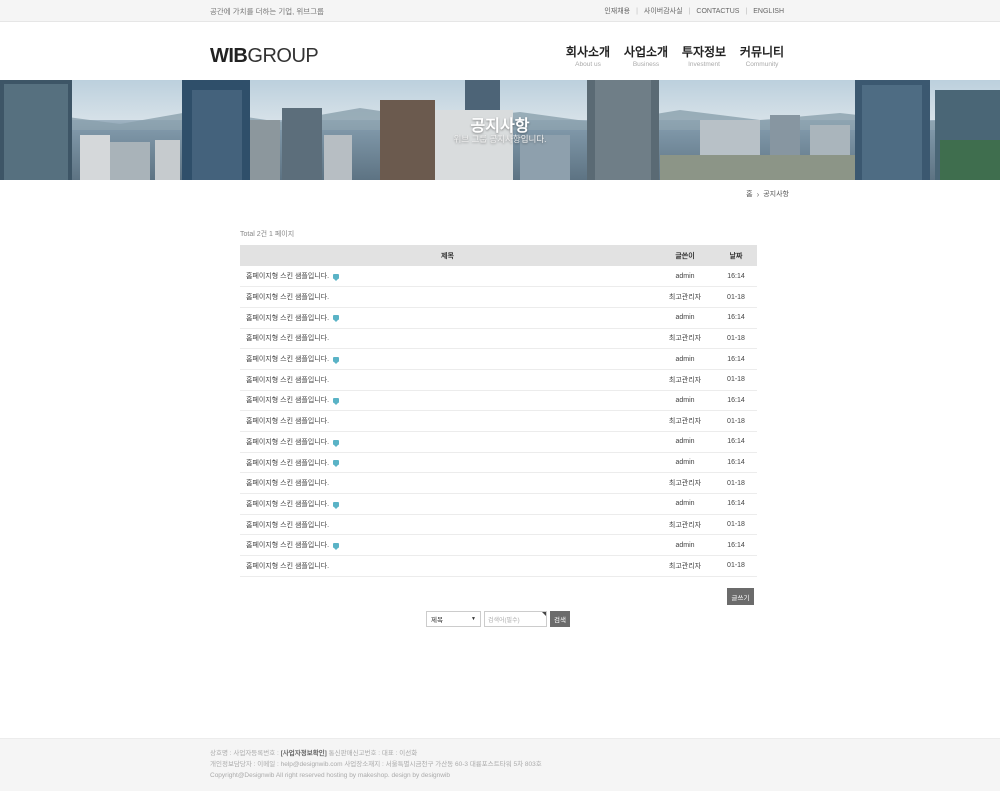 The image size is (1000, 791). What do you see at coordinates (646, 52) in the screenshot?
I see `nav-label: 사업소개` at bounding box center [646, 52].